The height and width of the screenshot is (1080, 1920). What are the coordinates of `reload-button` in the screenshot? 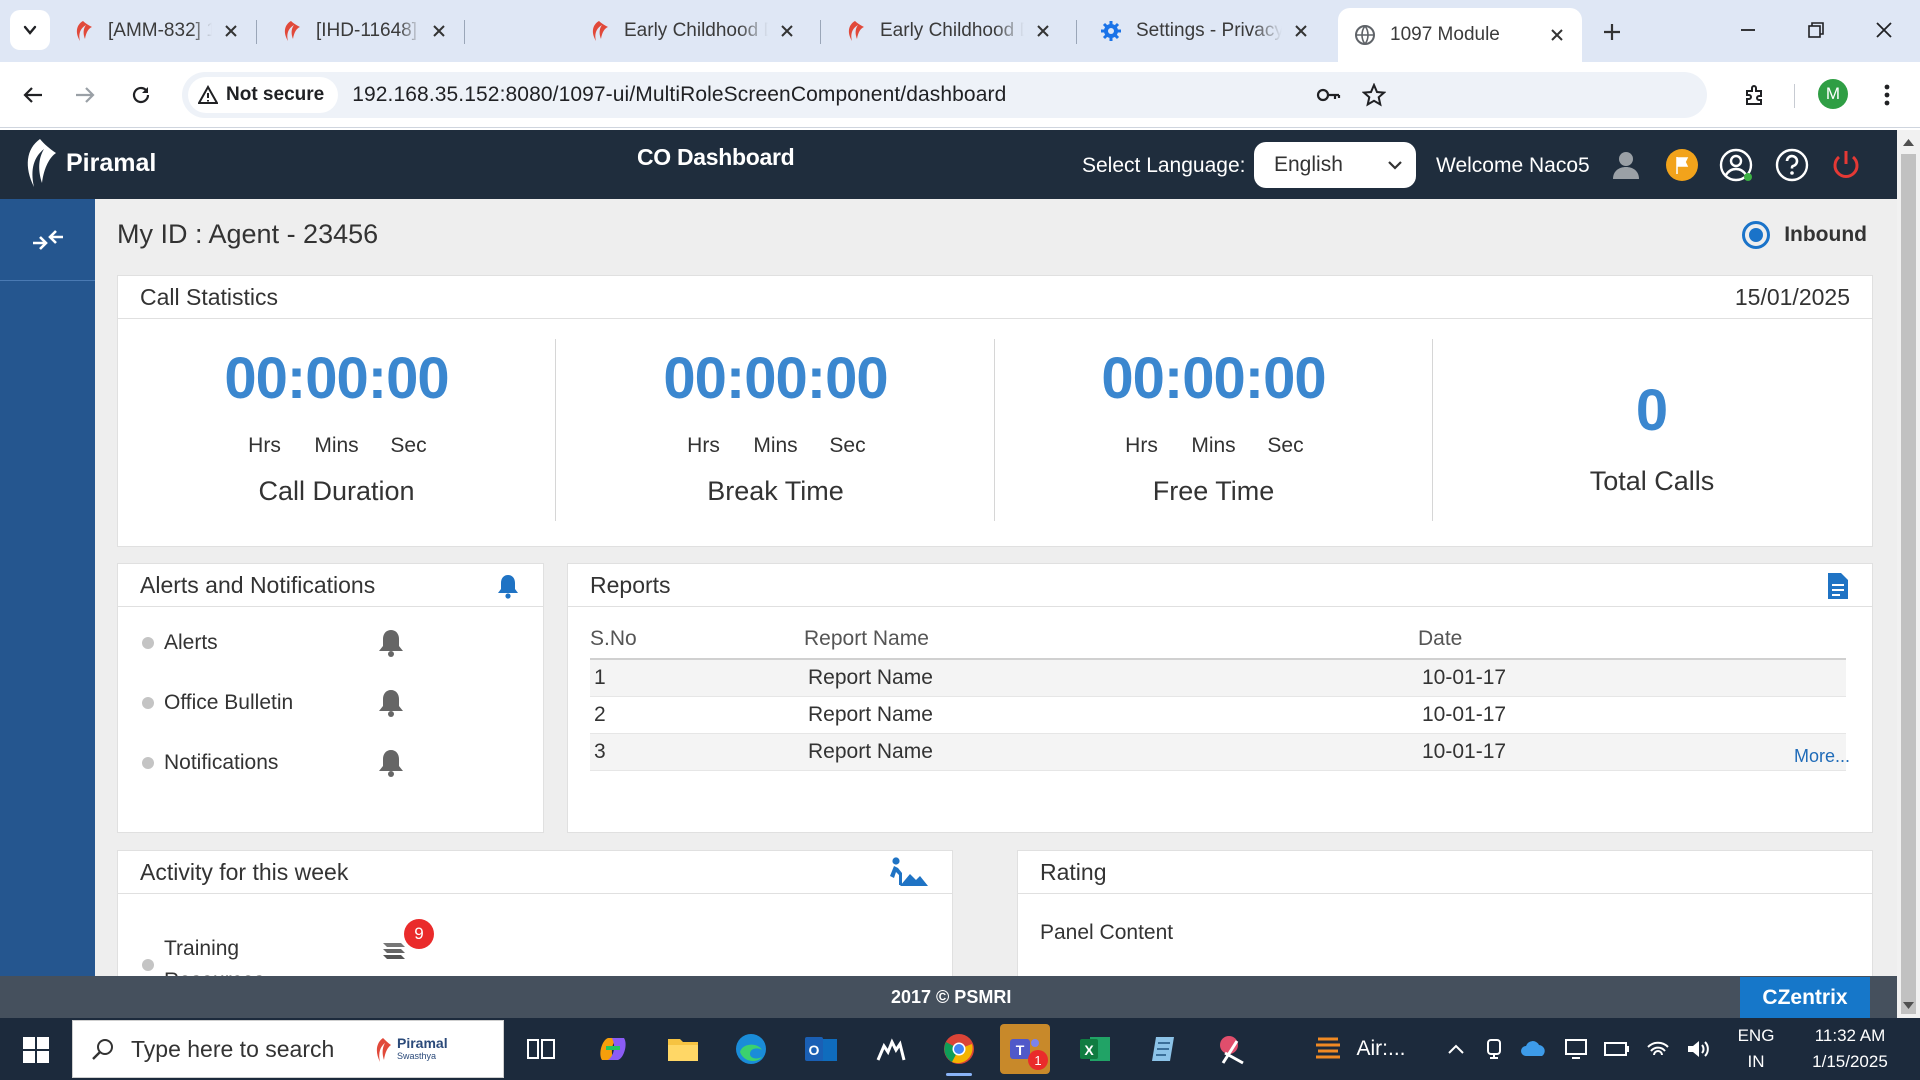 It's located at (141, 95).